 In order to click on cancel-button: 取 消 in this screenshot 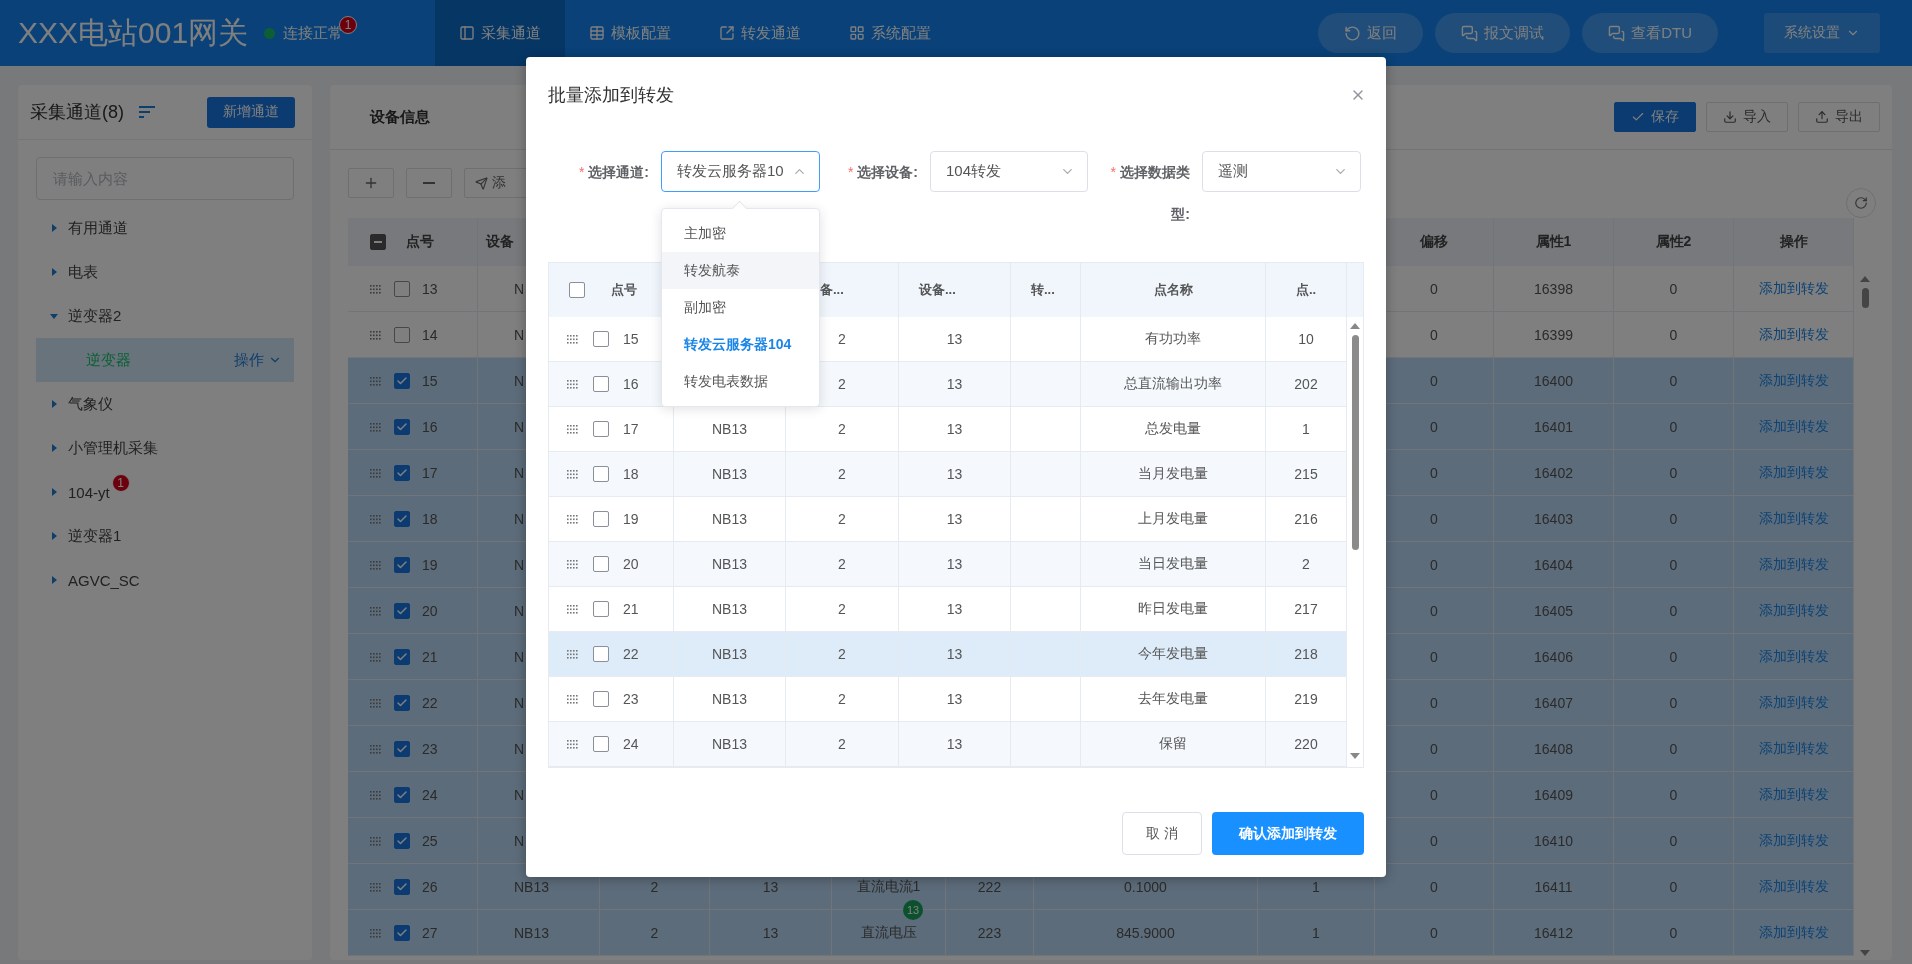, I will do `click(1162, 833)`.